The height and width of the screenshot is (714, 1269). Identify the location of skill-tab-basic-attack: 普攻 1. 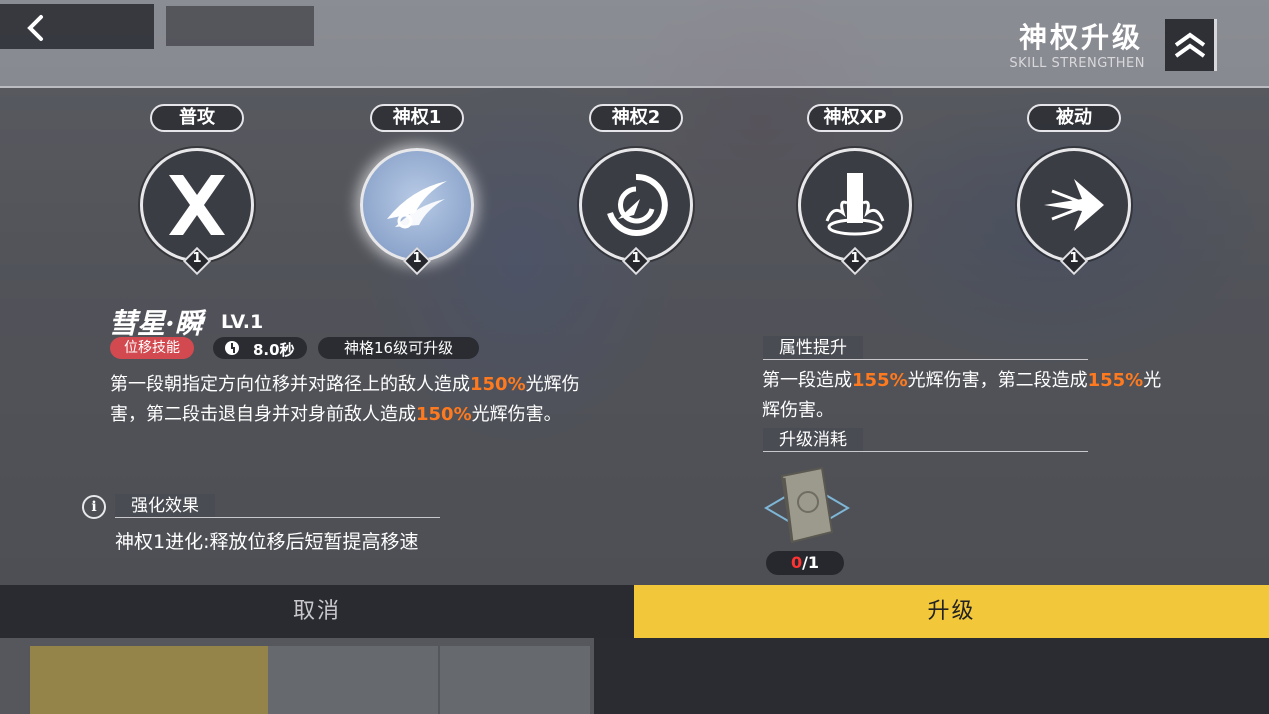
(197, 190).